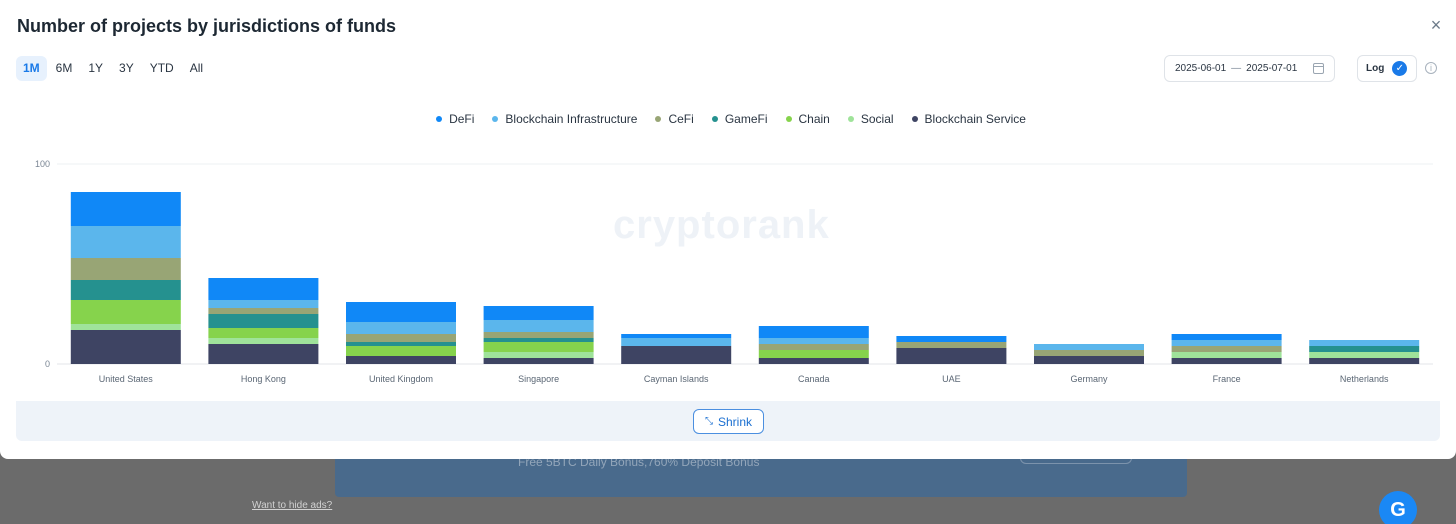  What do you see at coordinates (814, 119) in the screenshot?
I see `legend-label: Chain` at bounding box center [814, 119].